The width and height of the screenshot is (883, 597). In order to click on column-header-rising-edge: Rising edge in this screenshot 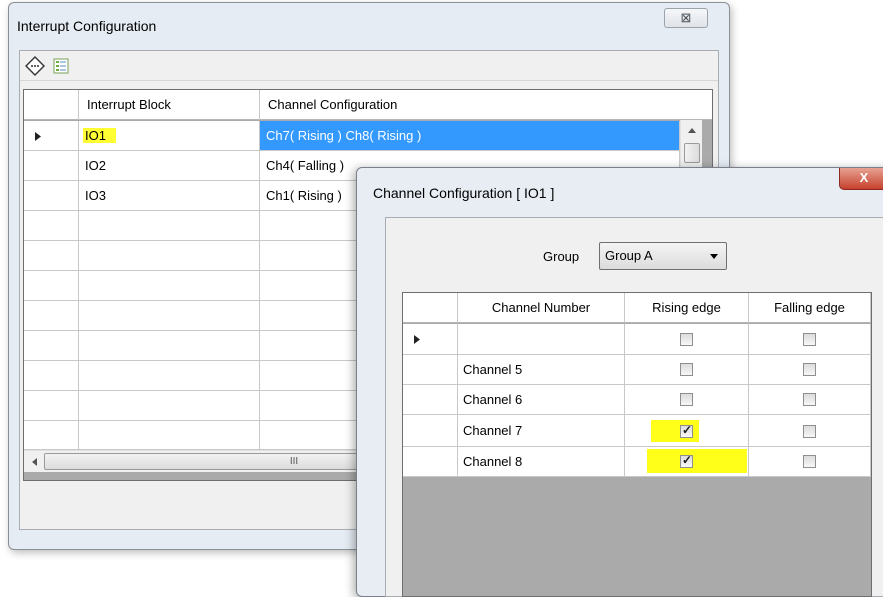, I will do `click(687, 308)`.